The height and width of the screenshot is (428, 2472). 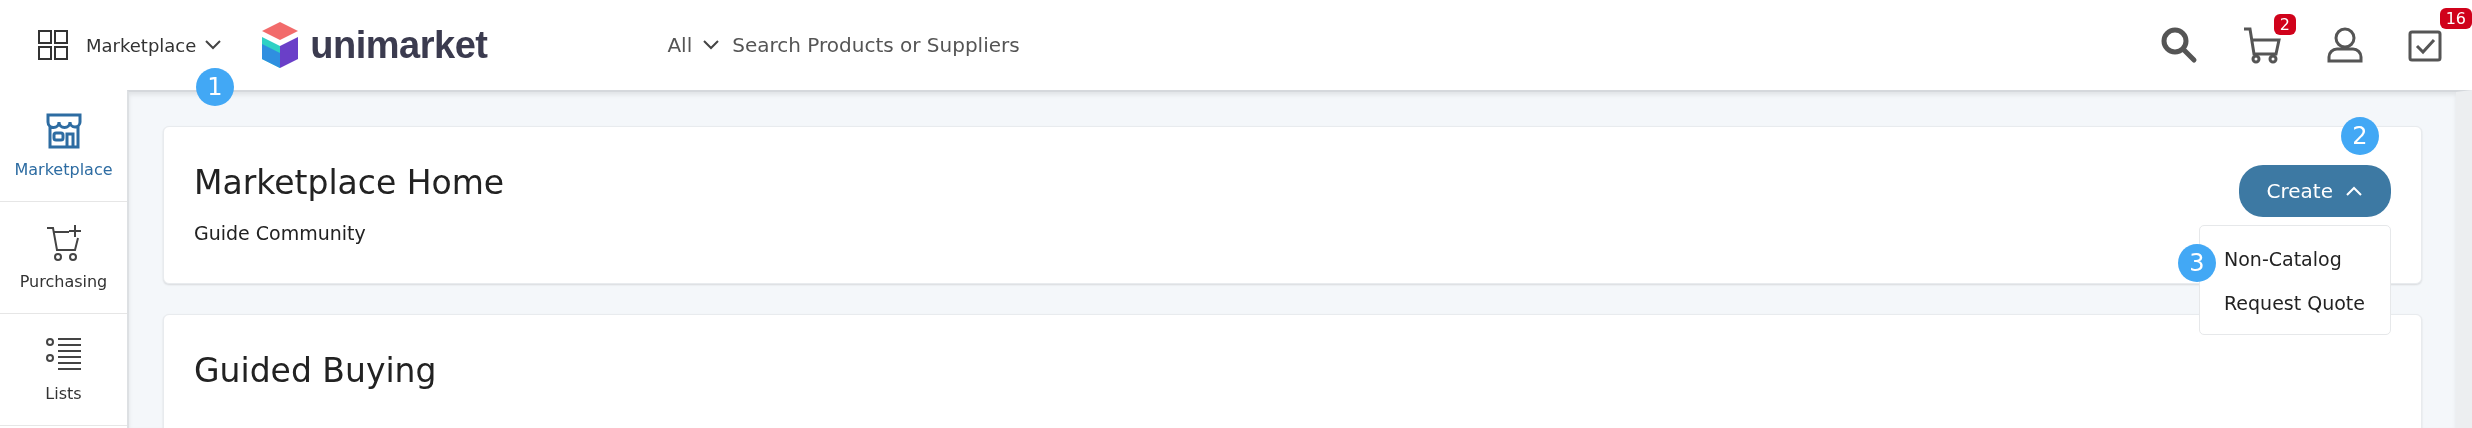 What do you see at coordinates (215, 87) in the screenshot?
I see `callout-marker: 1` at bounding box center [215, 87].